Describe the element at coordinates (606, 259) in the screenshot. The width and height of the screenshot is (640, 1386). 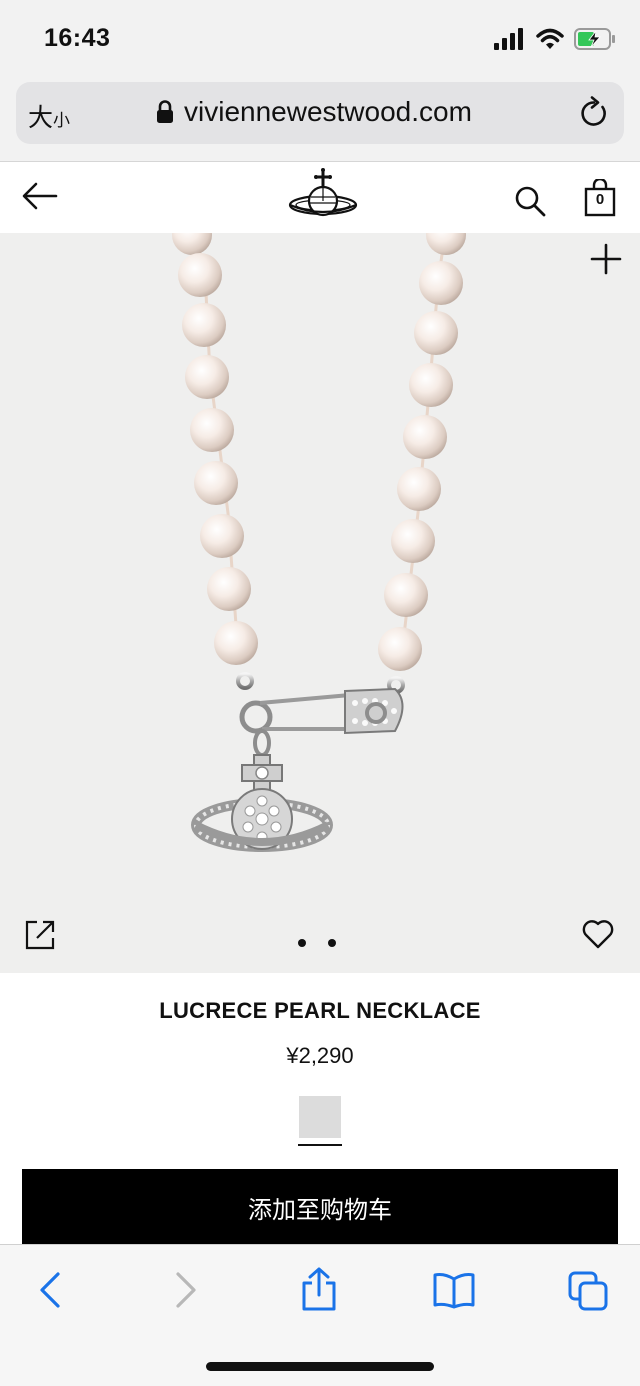
I see `zoom-plus-icon` at that location.